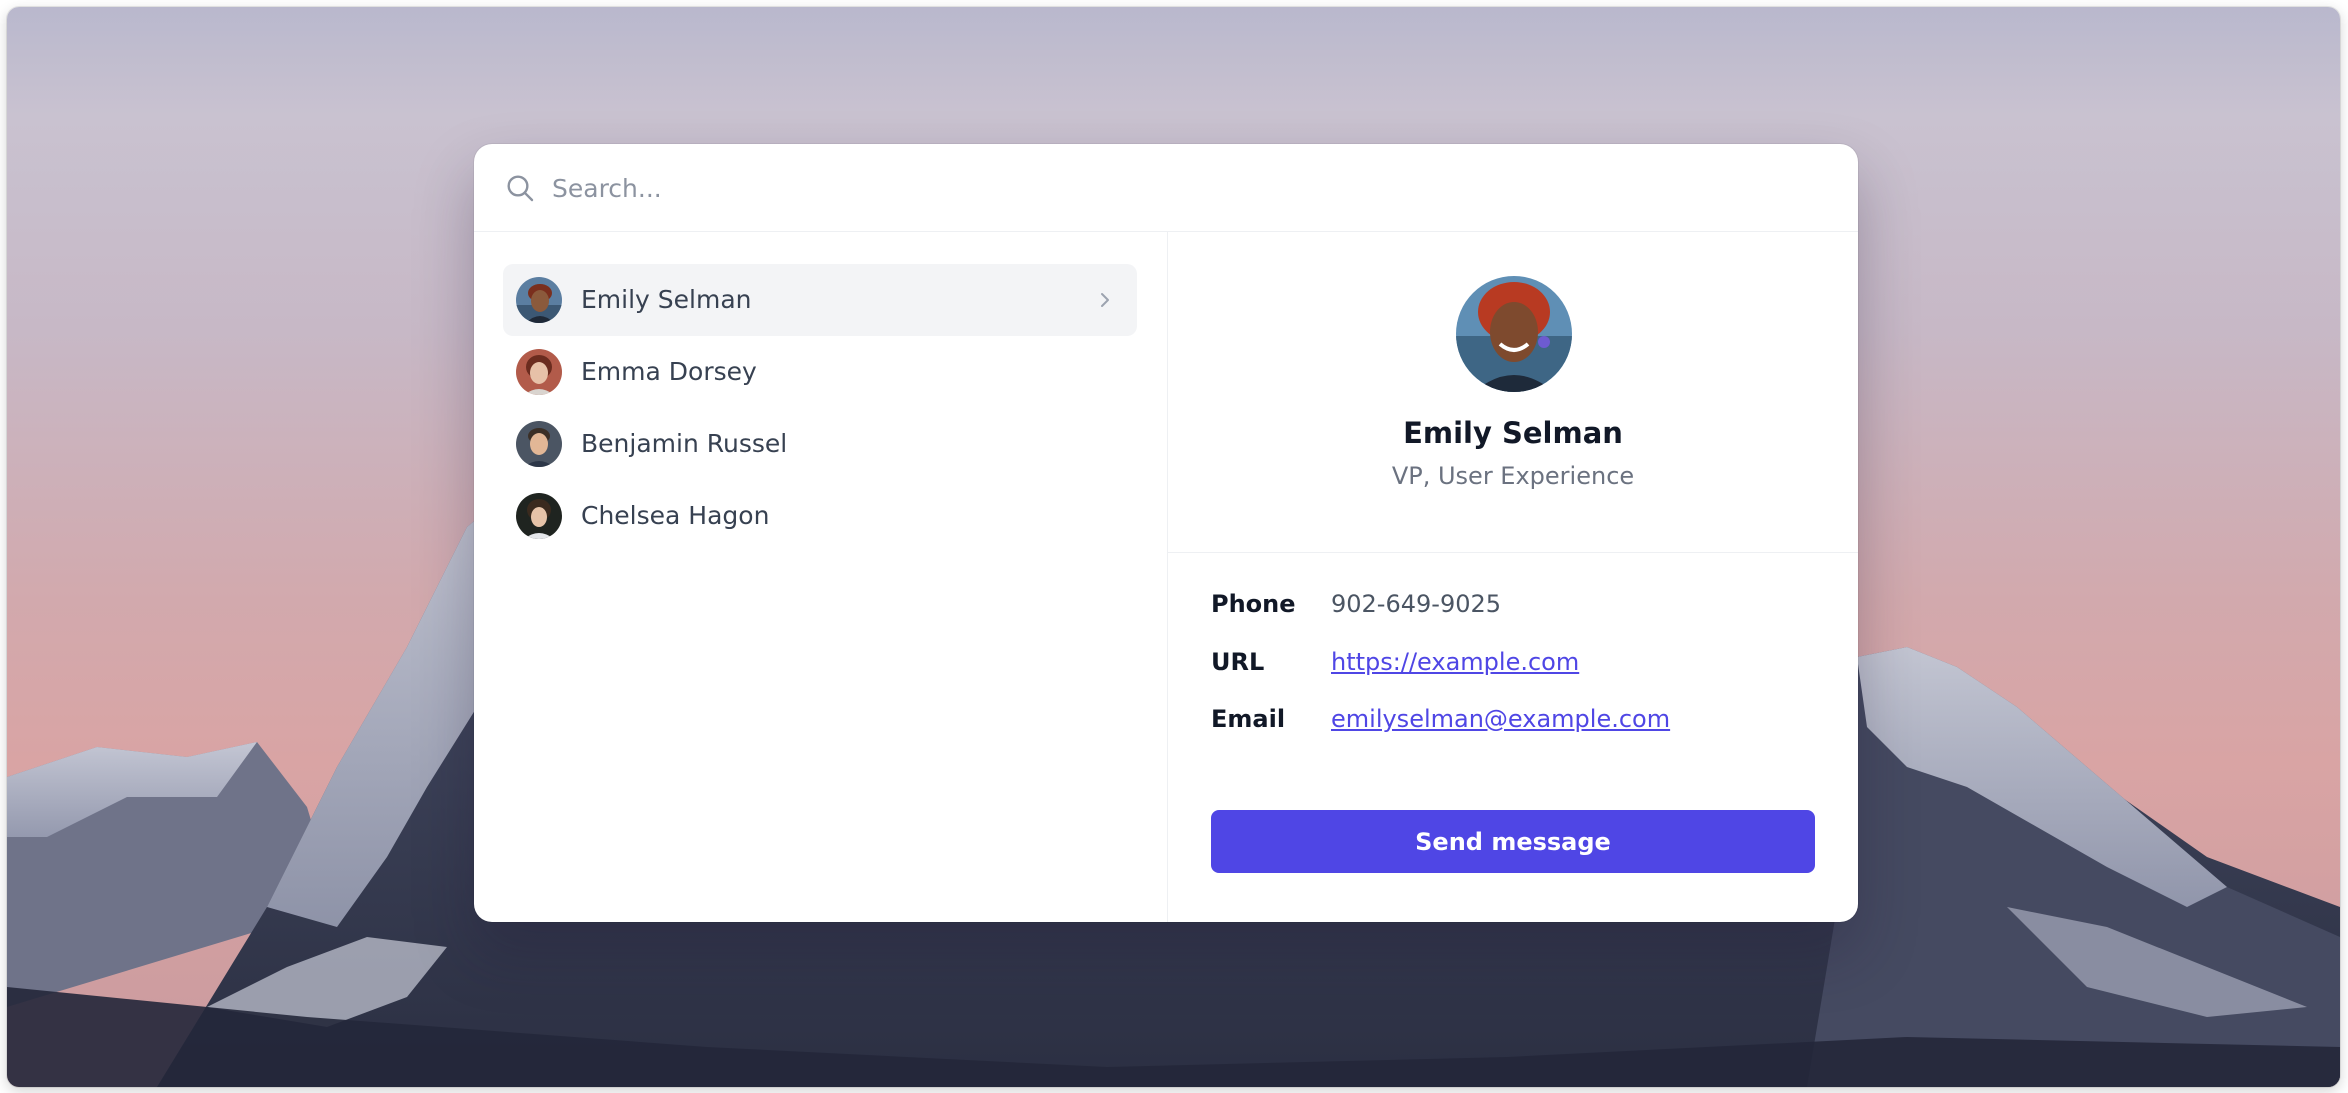 This screenshot has height=1093, width=2348. What do you see at coordinates (669, 371) in the screenshot?
I see `list-item-name: Emma Dorsey` at bounding box center [669, 371].